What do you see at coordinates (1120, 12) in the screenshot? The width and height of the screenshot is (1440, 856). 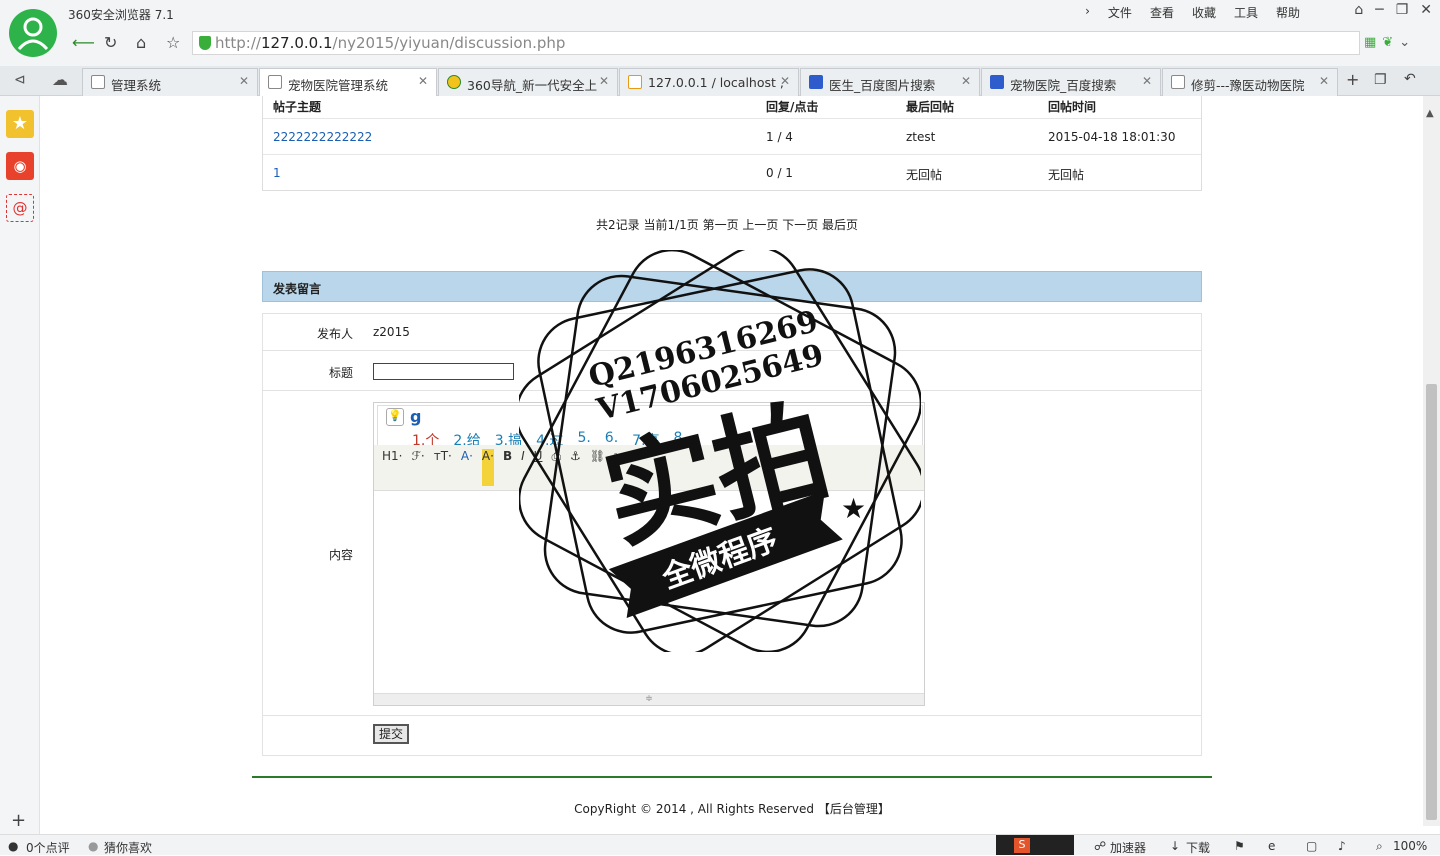 I see `menu-file: 文件` at bounding box center [1120, 12].